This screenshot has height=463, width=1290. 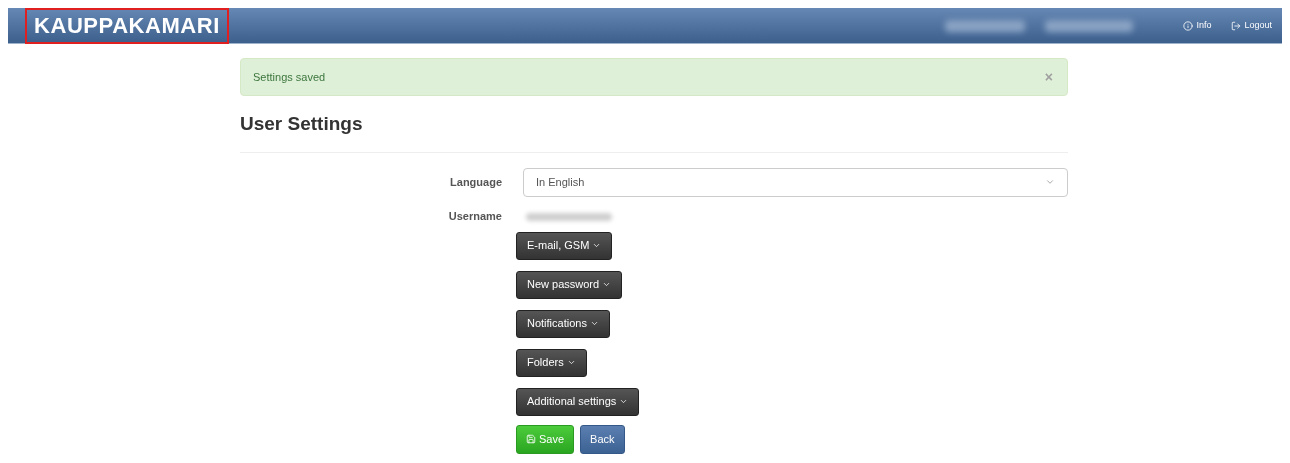 What do you see at coordinates (531, 439) in the screenshot?
I see `save-icon` at bounding box center [531, 439].